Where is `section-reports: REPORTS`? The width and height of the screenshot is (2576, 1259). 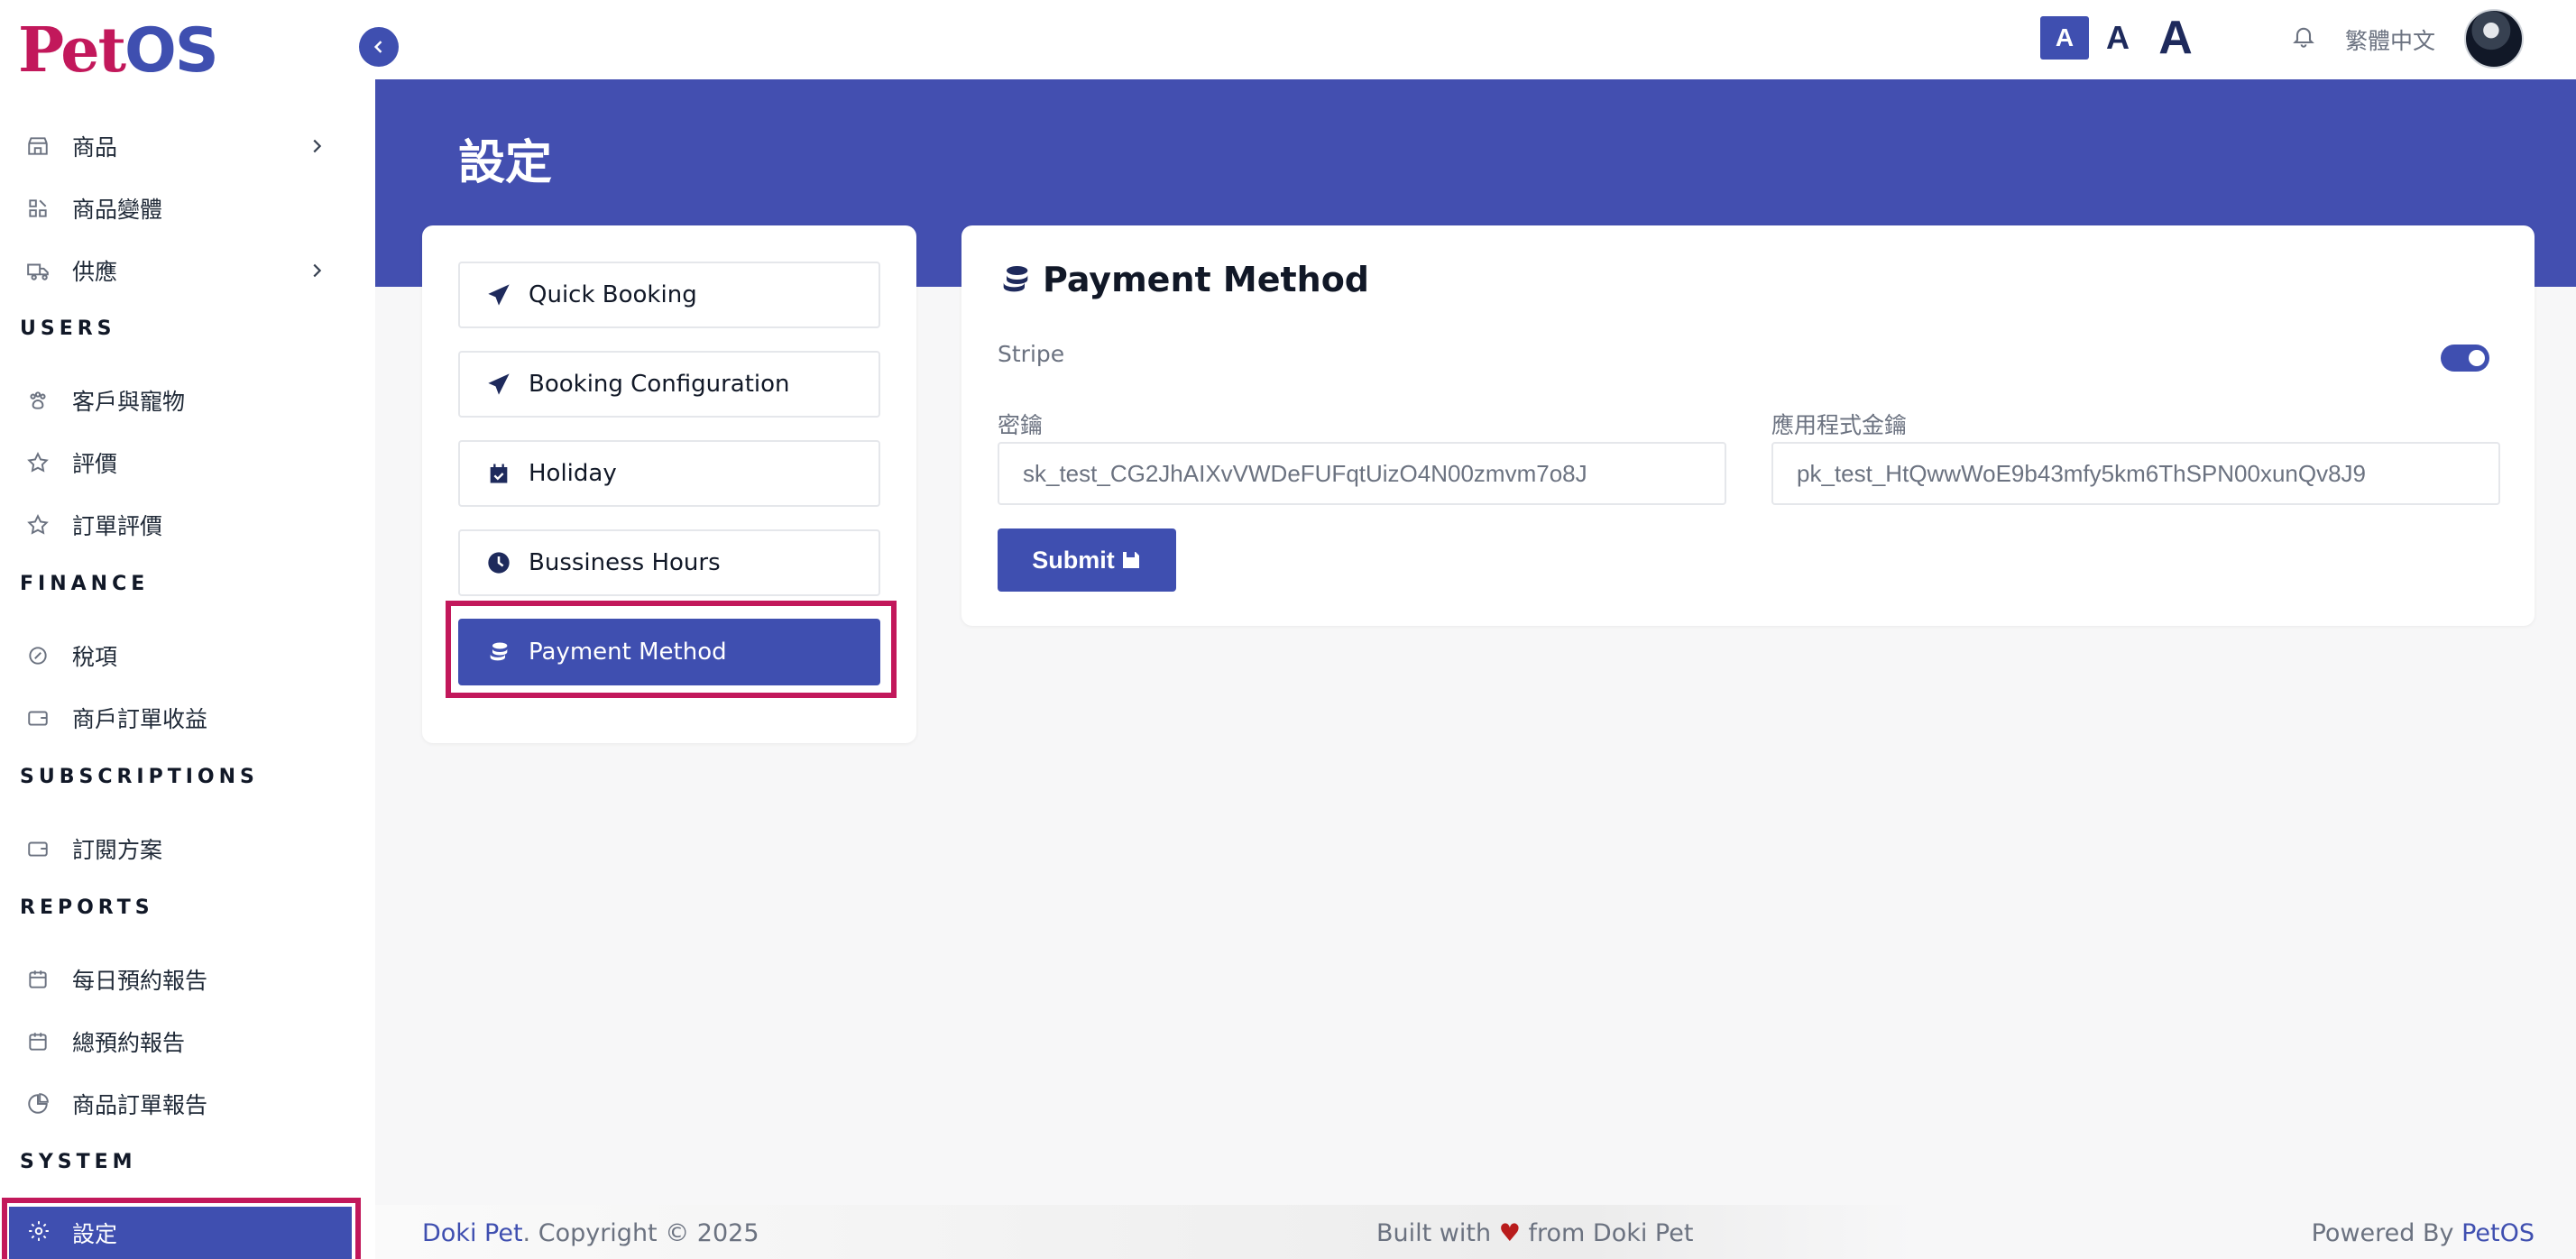 section-reports: REPORTS is located at coordinates (87, 907).